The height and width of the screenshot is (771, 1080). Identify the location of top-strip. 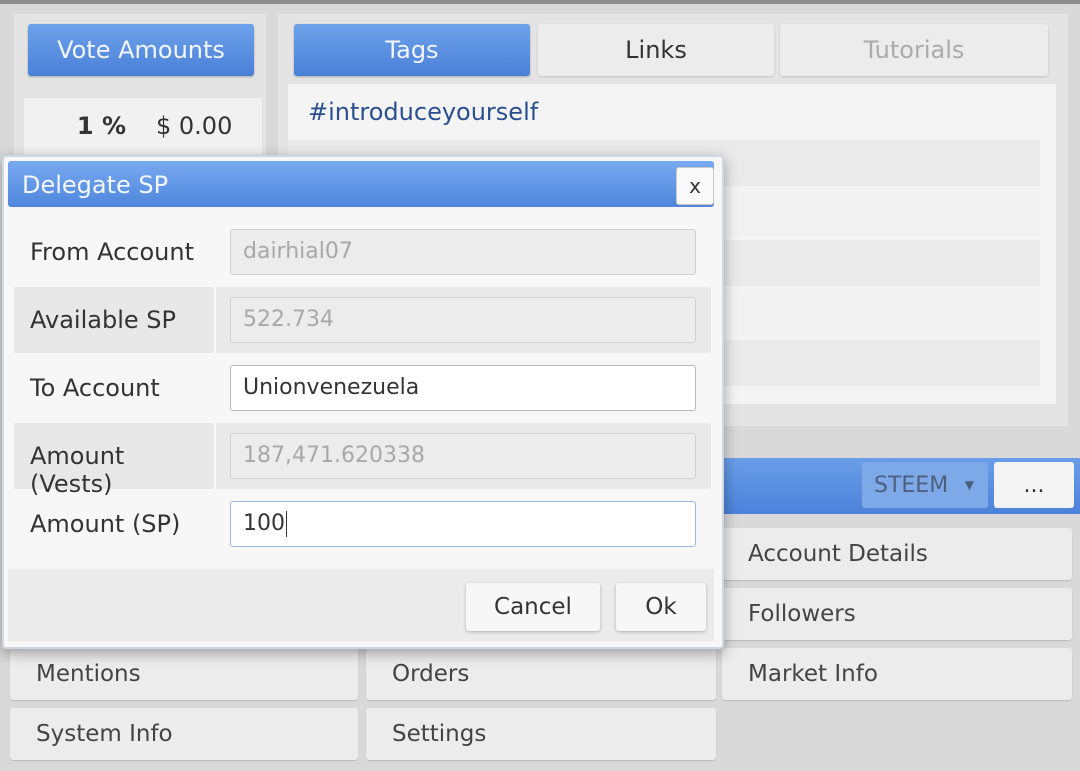
(540, 2).